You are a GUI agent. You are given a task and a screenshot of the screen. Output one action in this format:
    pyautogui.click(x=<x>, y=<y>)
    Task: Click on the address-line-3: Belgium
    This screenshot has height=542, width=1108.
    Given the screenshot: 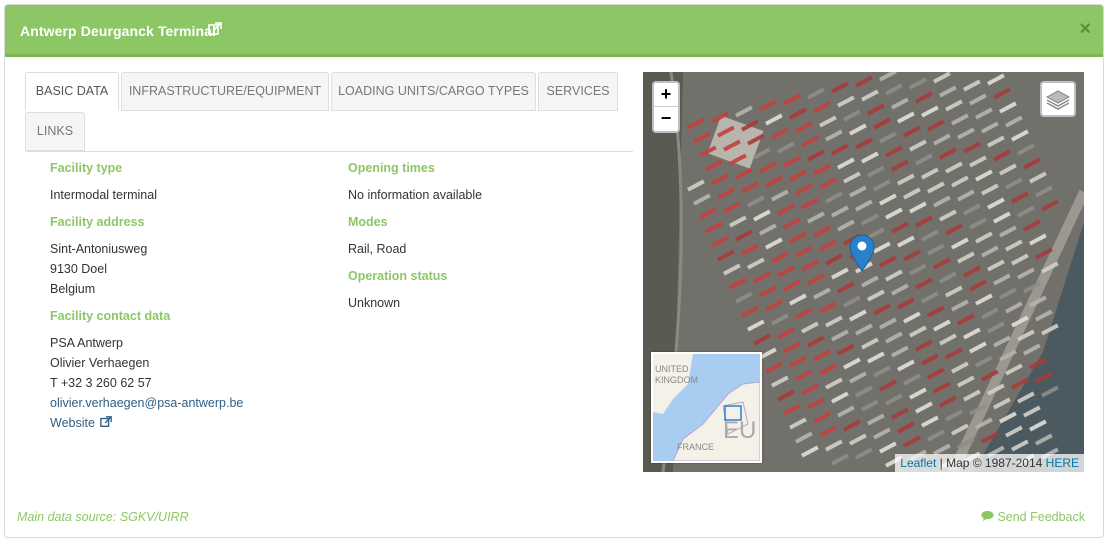 What is the action you would take?
    pyautogui.click(x=73, y=289)
    